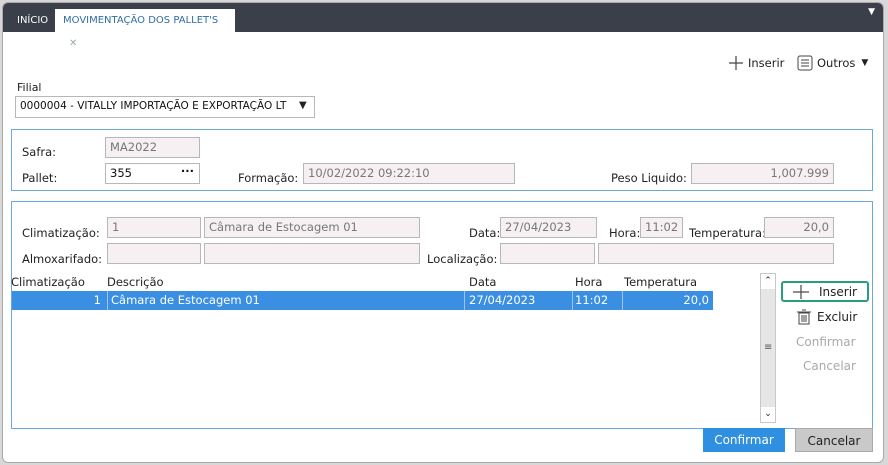 This screenshot has width=888, height=465. Describe the element at coordinates (482, 282) in the screenshot. I see `column-header-data: Data` at that location.